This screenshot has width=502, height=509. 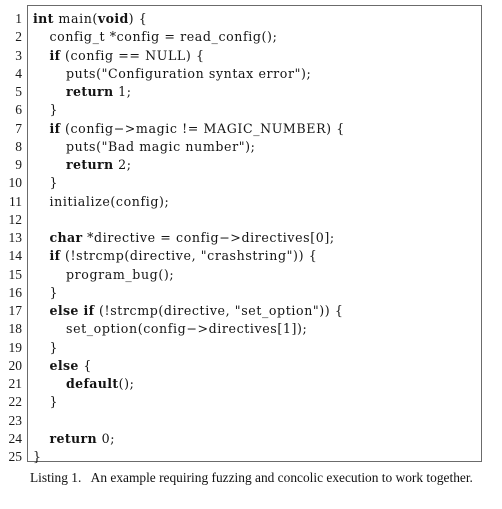 I want to click on code-line: 1 int main(void) {, so click(x=251, y=19).